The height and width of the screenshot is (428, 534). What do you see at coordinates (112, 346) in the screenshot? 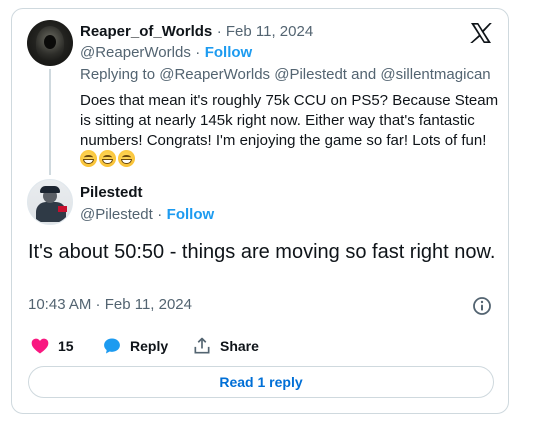
I see `speech-bubble-icon` at bounding box center [112, 346].